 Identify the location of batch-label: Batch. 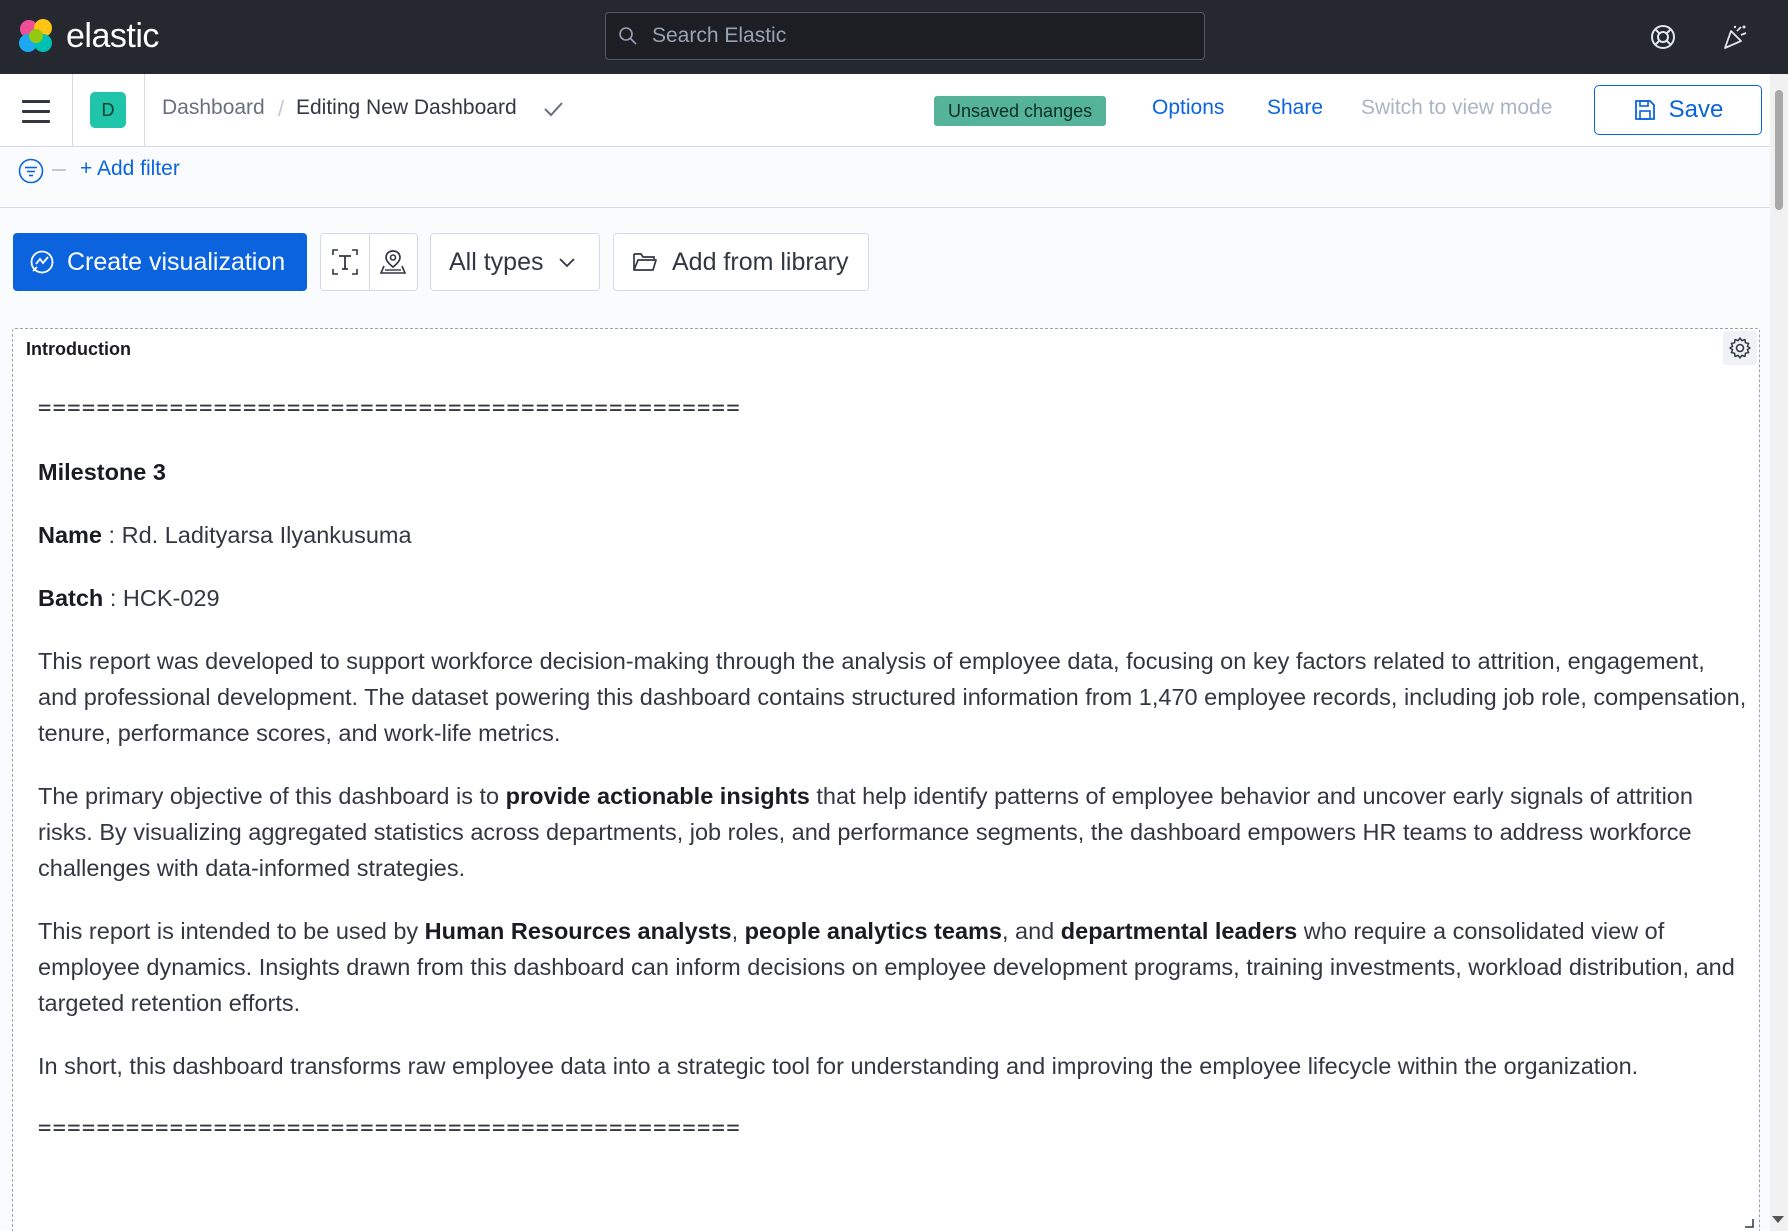
(71, 598).